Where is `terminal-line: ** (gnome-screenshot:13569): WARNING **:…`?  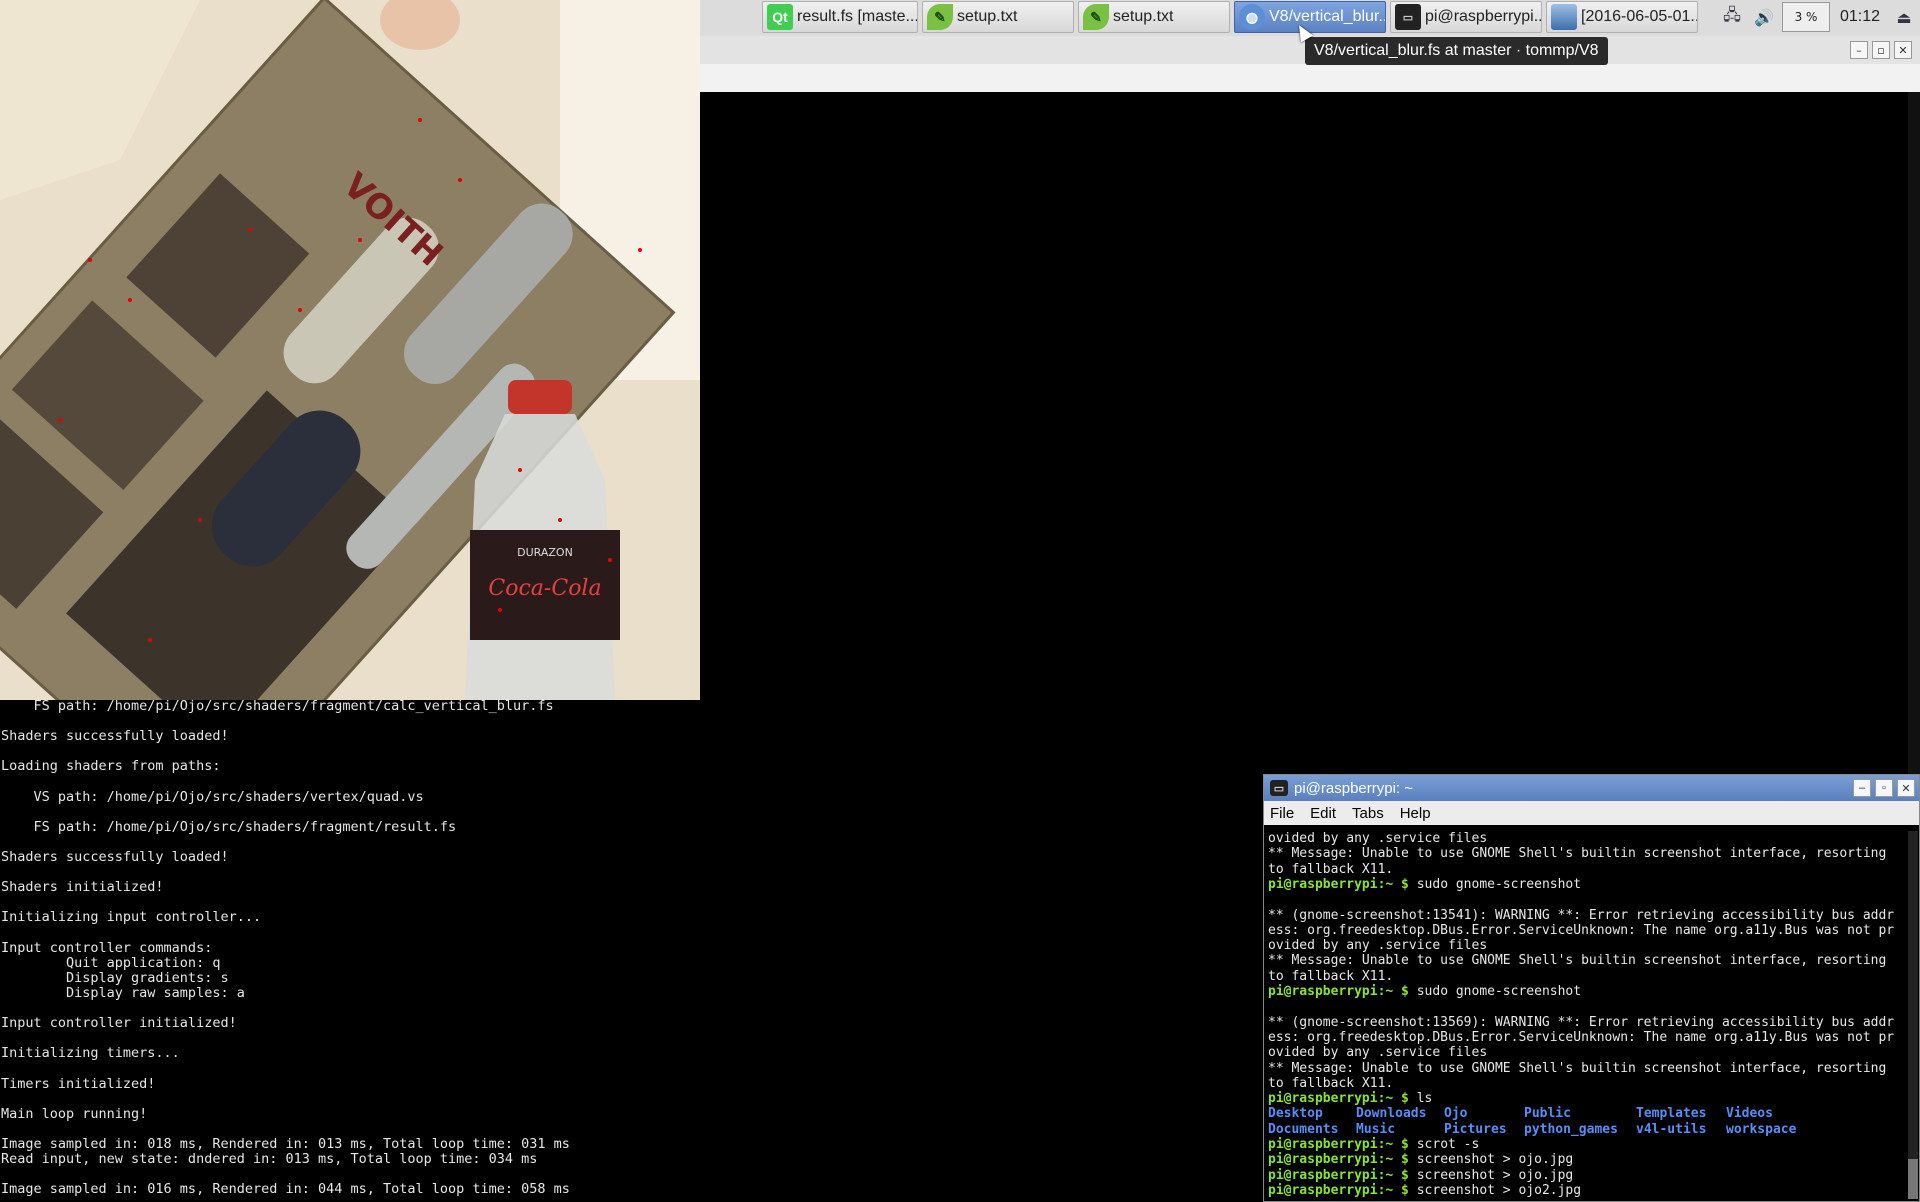 terminal-line: ** (gnome-screenshot:13569): WARNING **:… is located at coordinates (1581, 1022).